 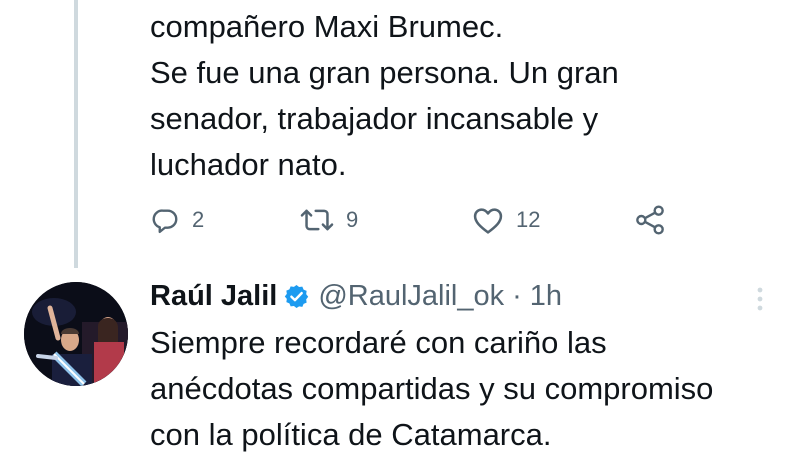 I want to click on tweet-header: Raúl Jalil @RaulJalil_ok · 1h, so click(x=465, y=296).